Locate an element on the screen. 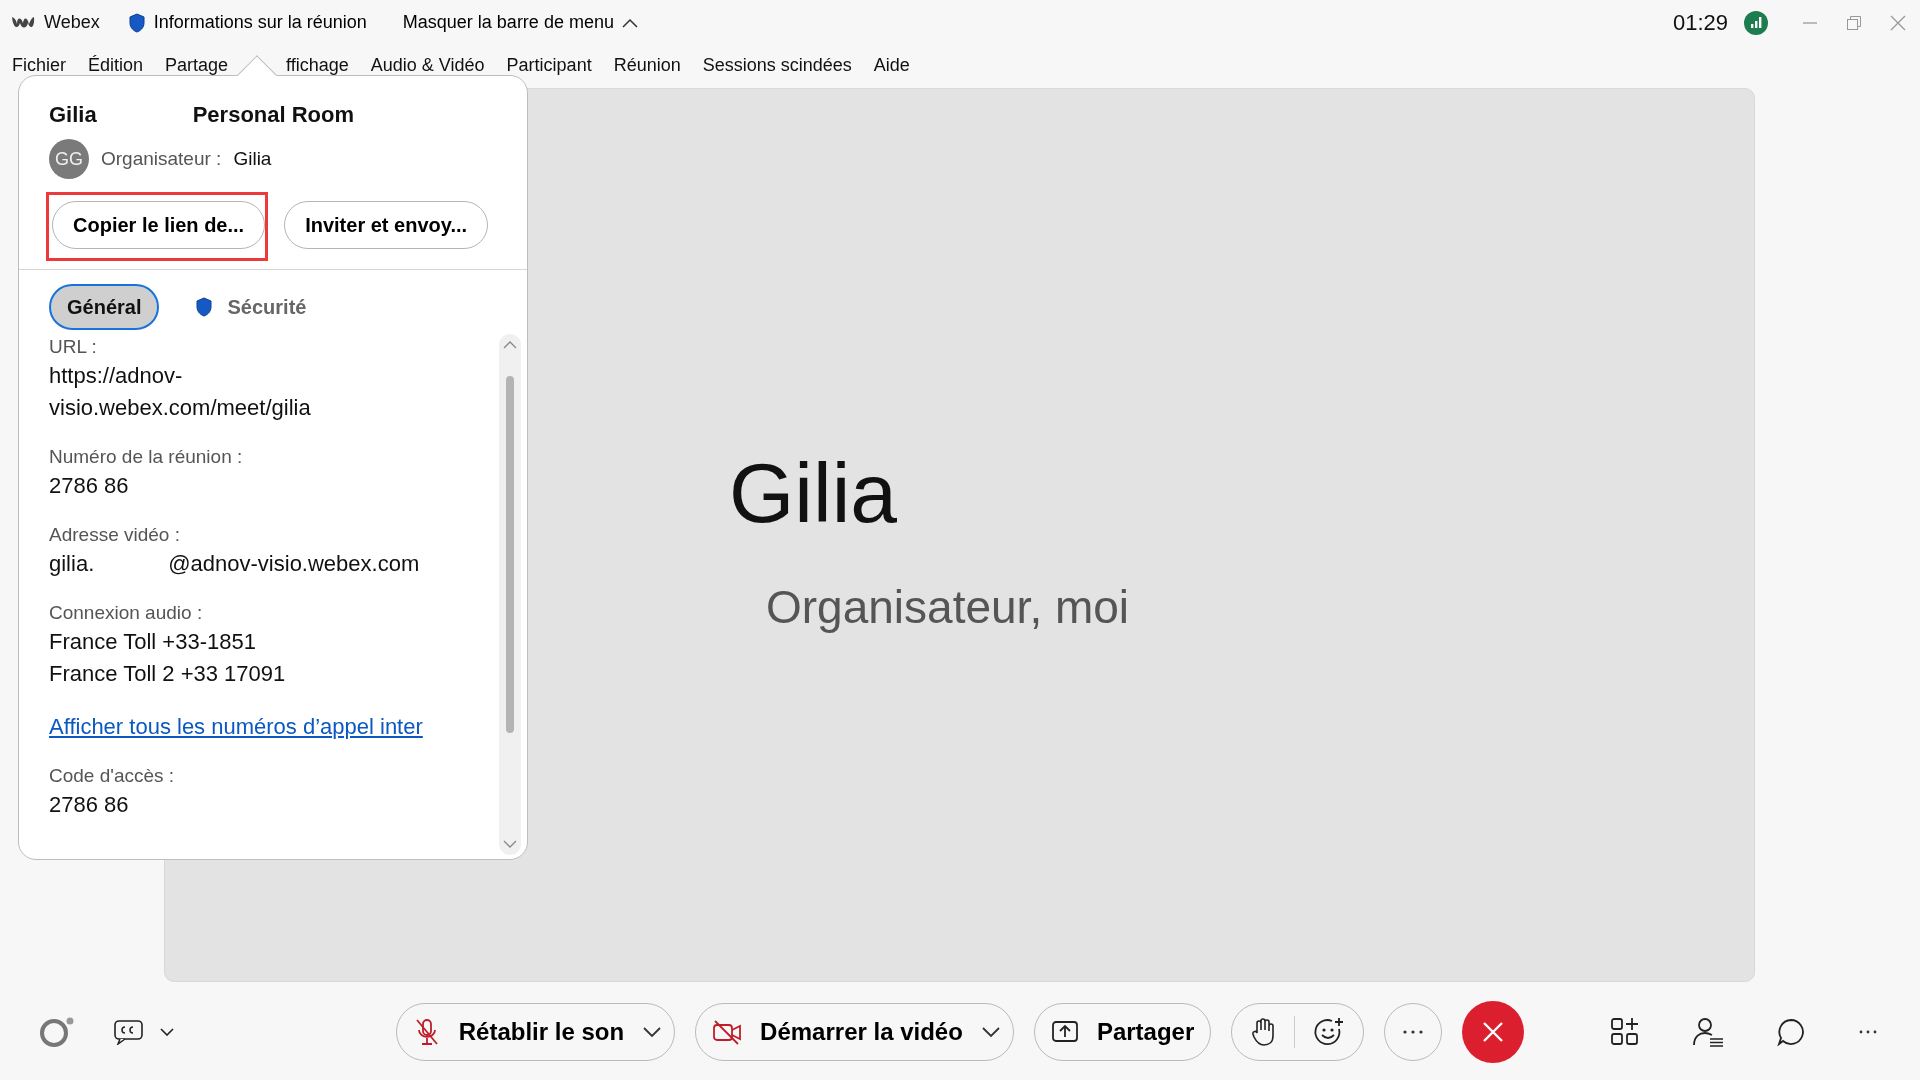 The height and width of the screenshot is (1080, 1920). menu-item: Réunion is located at coordinates (647, 65).